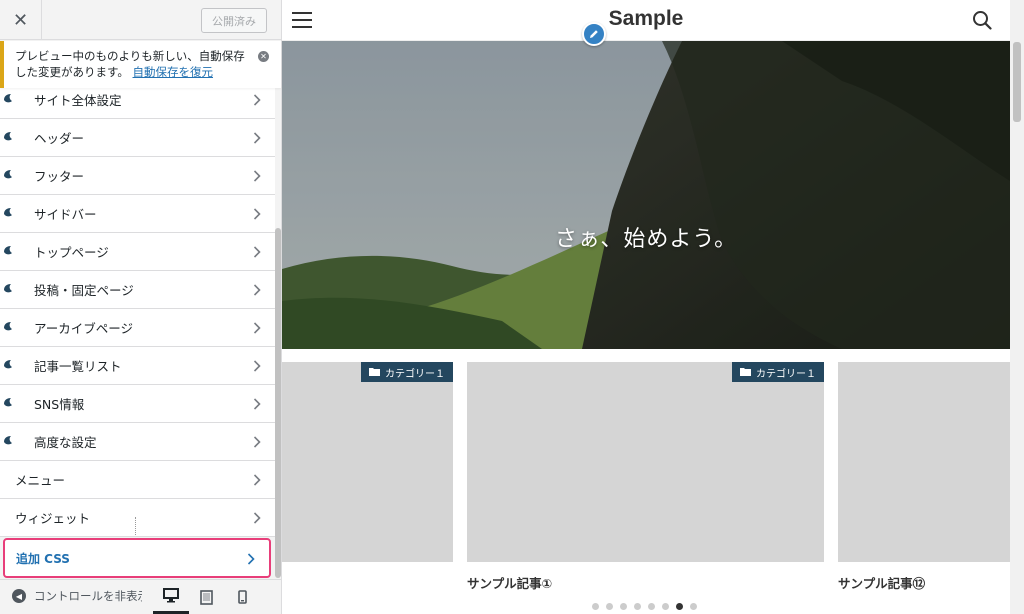  What do you see at coordinates (1017, 307) in the screenshot?
I see `preview-scrollbar` at bounding box center [1017, 307].